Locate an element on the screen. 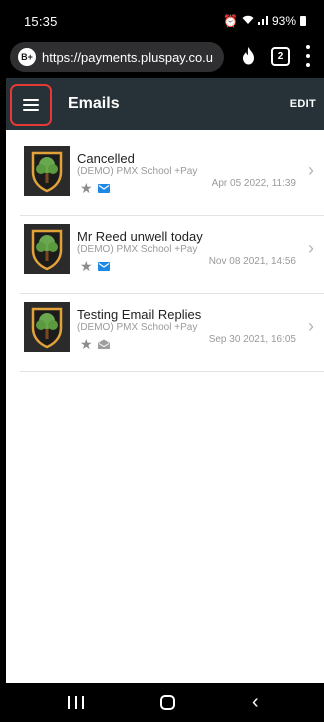 The width and height of the screenshot is (324, 722). browser-toolbar: B+ https://payments.pluspay.co.u 2 is located at coordinates (162, 57).